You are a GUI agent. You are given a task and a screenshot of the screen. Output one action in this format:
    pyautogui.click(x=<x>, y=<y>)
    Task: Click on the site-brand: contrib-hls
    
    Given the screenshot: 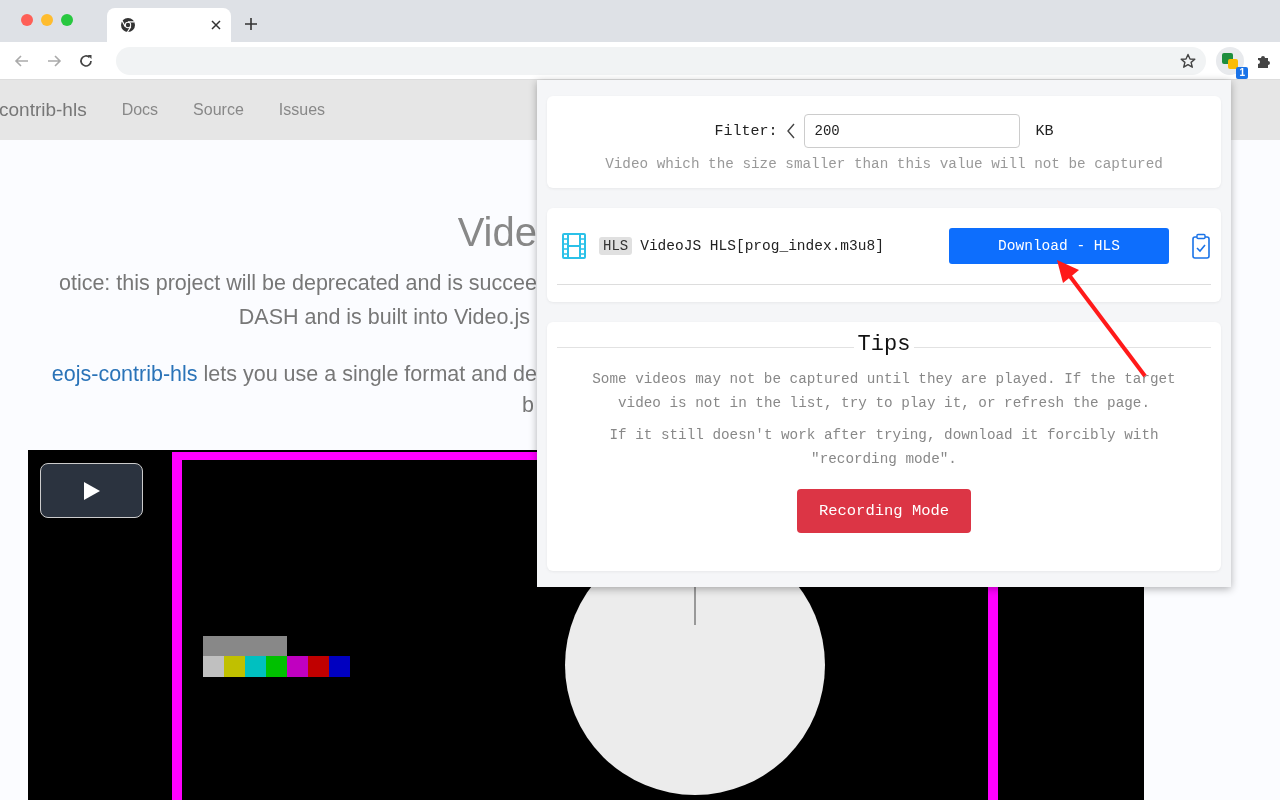 What is the action you would take?
    pyautogui.click(x=43, y=110)
    